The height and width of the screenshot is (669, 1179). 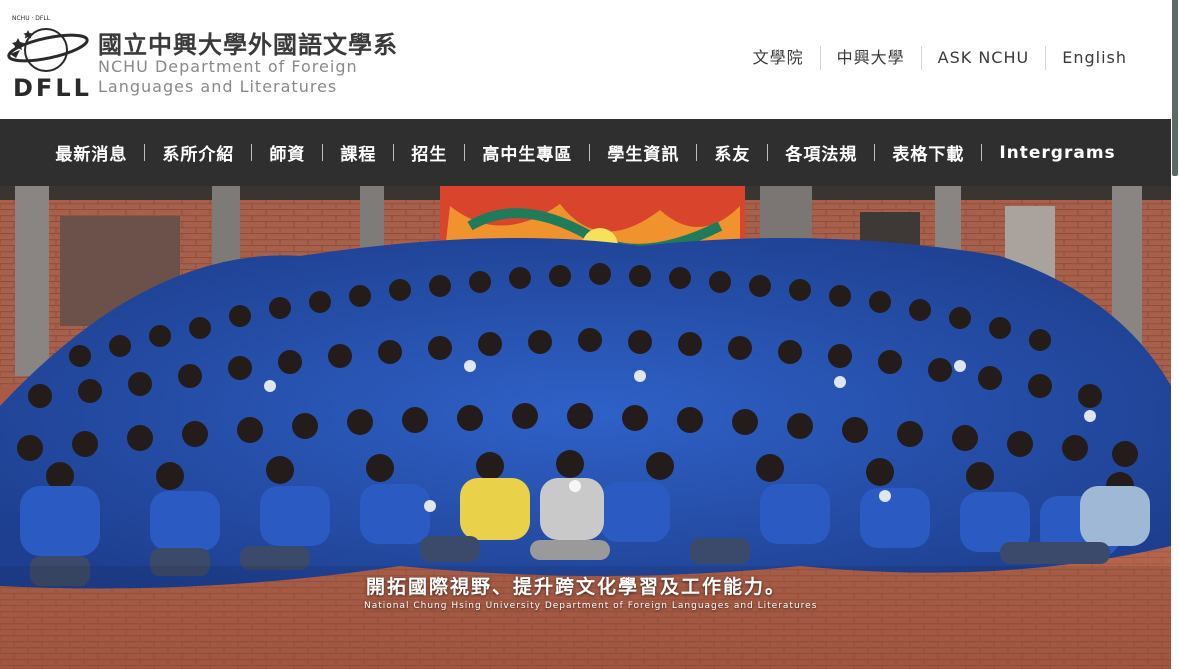 I want to click on top-links: 文學院 中興大學 ASK NCHU English, so click(x=940, y=58).